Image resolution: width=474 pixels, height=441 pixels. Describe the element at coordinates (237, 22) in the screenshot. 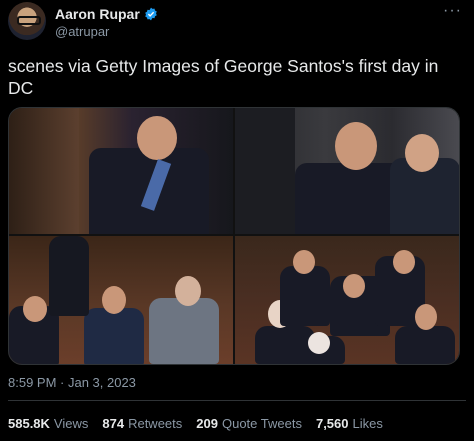

I see `tweet-header: Aaron Rupar @atrupar ···` at that location.